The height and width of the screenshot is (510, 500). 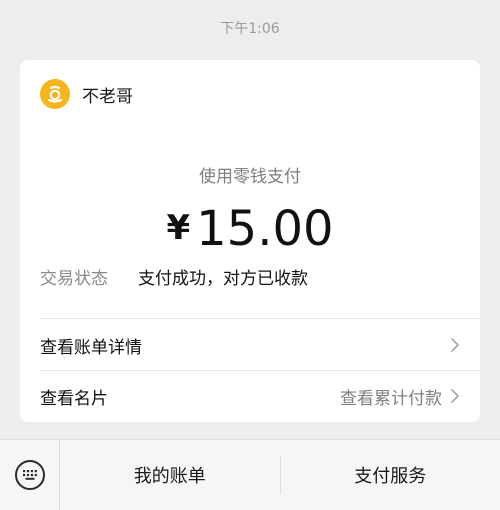 I want to click on view-cumulative-payments-text: 查看累计付款, so click(x=391, y=396).